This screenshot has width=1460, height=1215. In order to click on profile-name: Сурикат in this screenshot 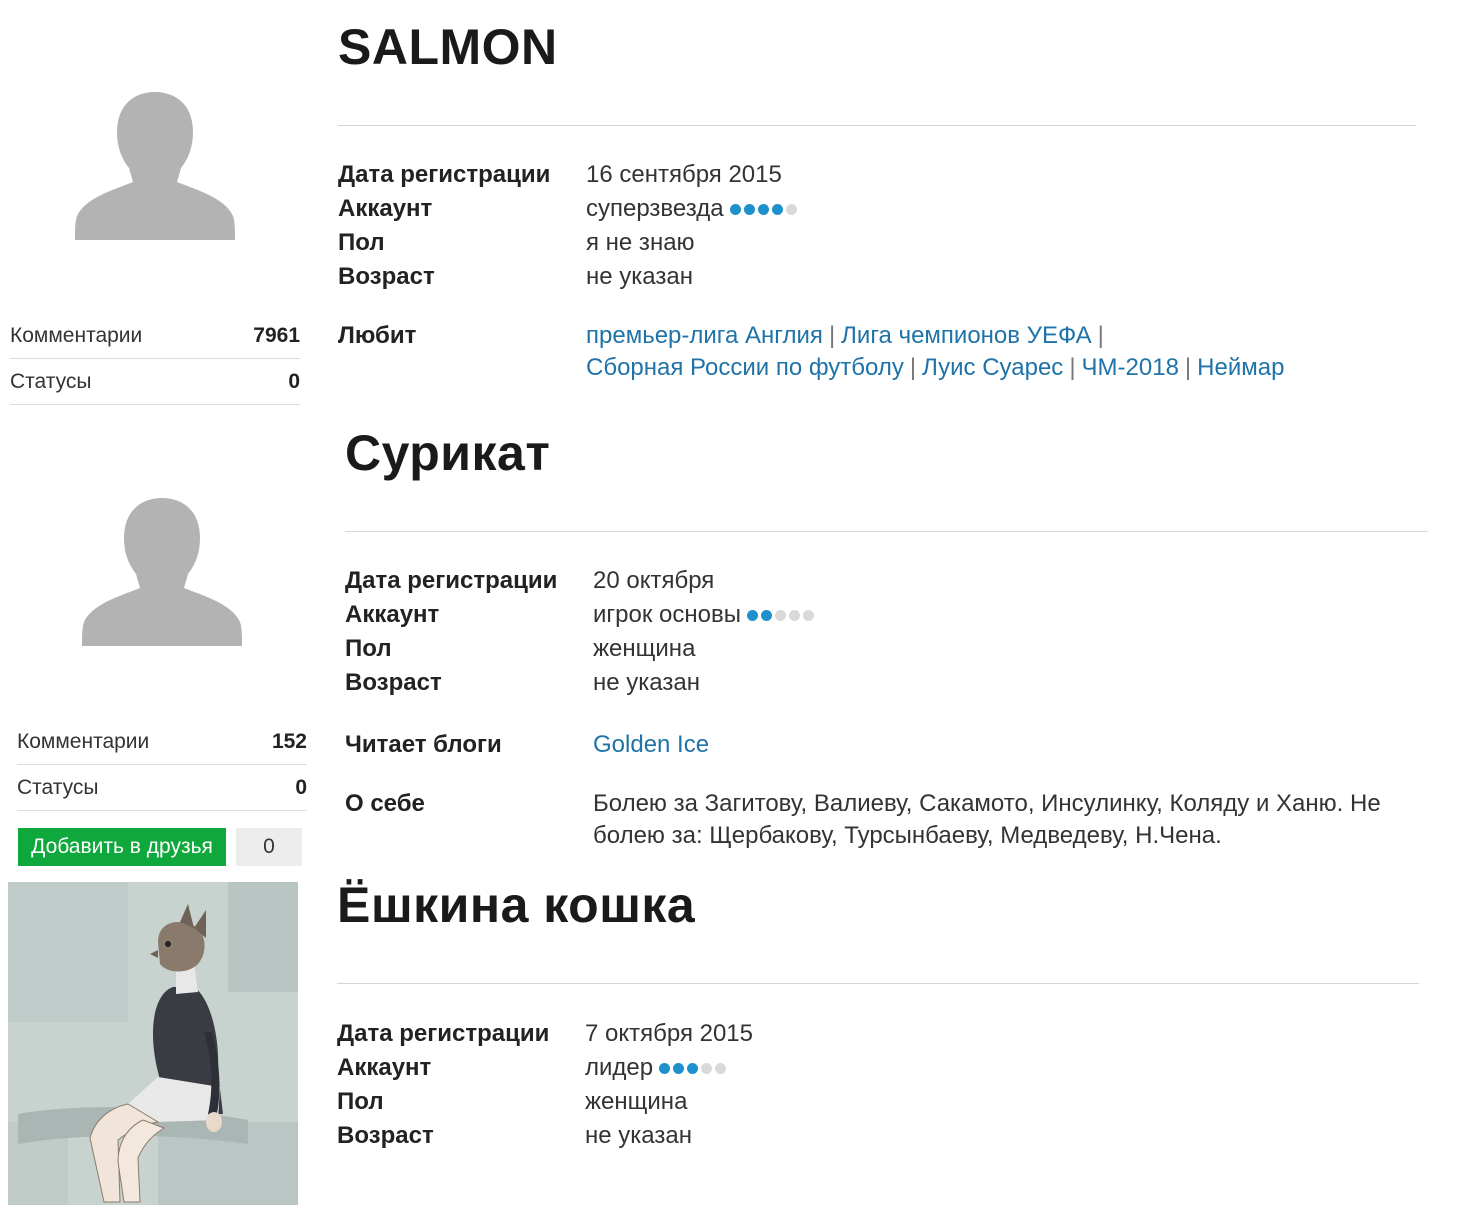, I will do `click(447, 453)`.